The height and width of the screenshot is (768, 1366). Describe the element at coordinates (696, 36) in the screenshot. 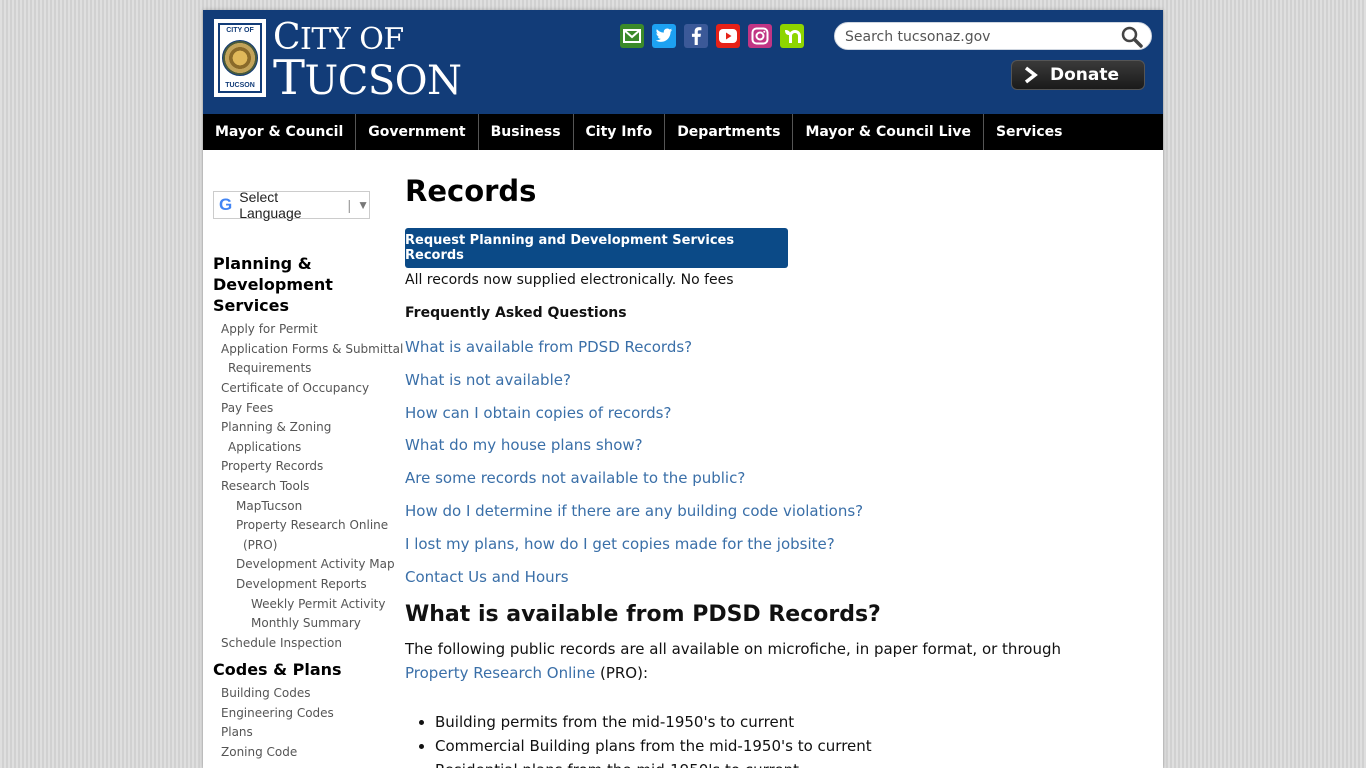

I see `facebook-icon` at that location.